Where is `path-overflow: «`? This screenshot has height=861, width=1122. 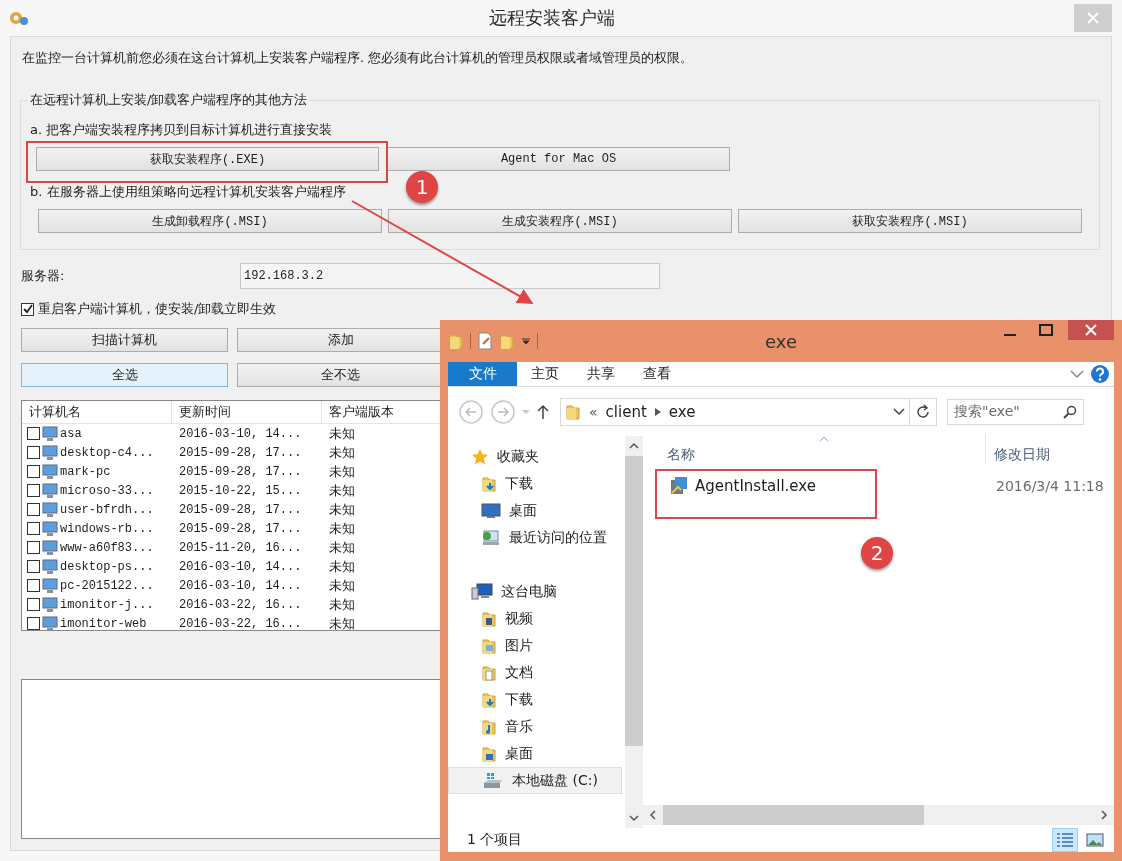
path-overflow: « is located at coordinates (593, 411).